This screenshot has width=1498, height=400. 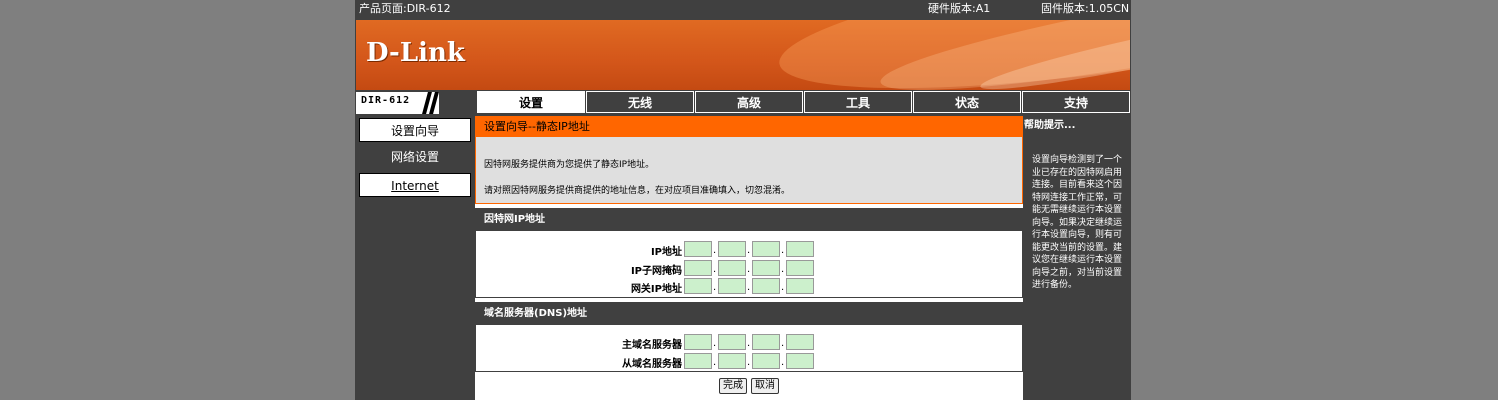 I want to click on secondary-dns-input-group: . . ., so click(x=754, y=361).